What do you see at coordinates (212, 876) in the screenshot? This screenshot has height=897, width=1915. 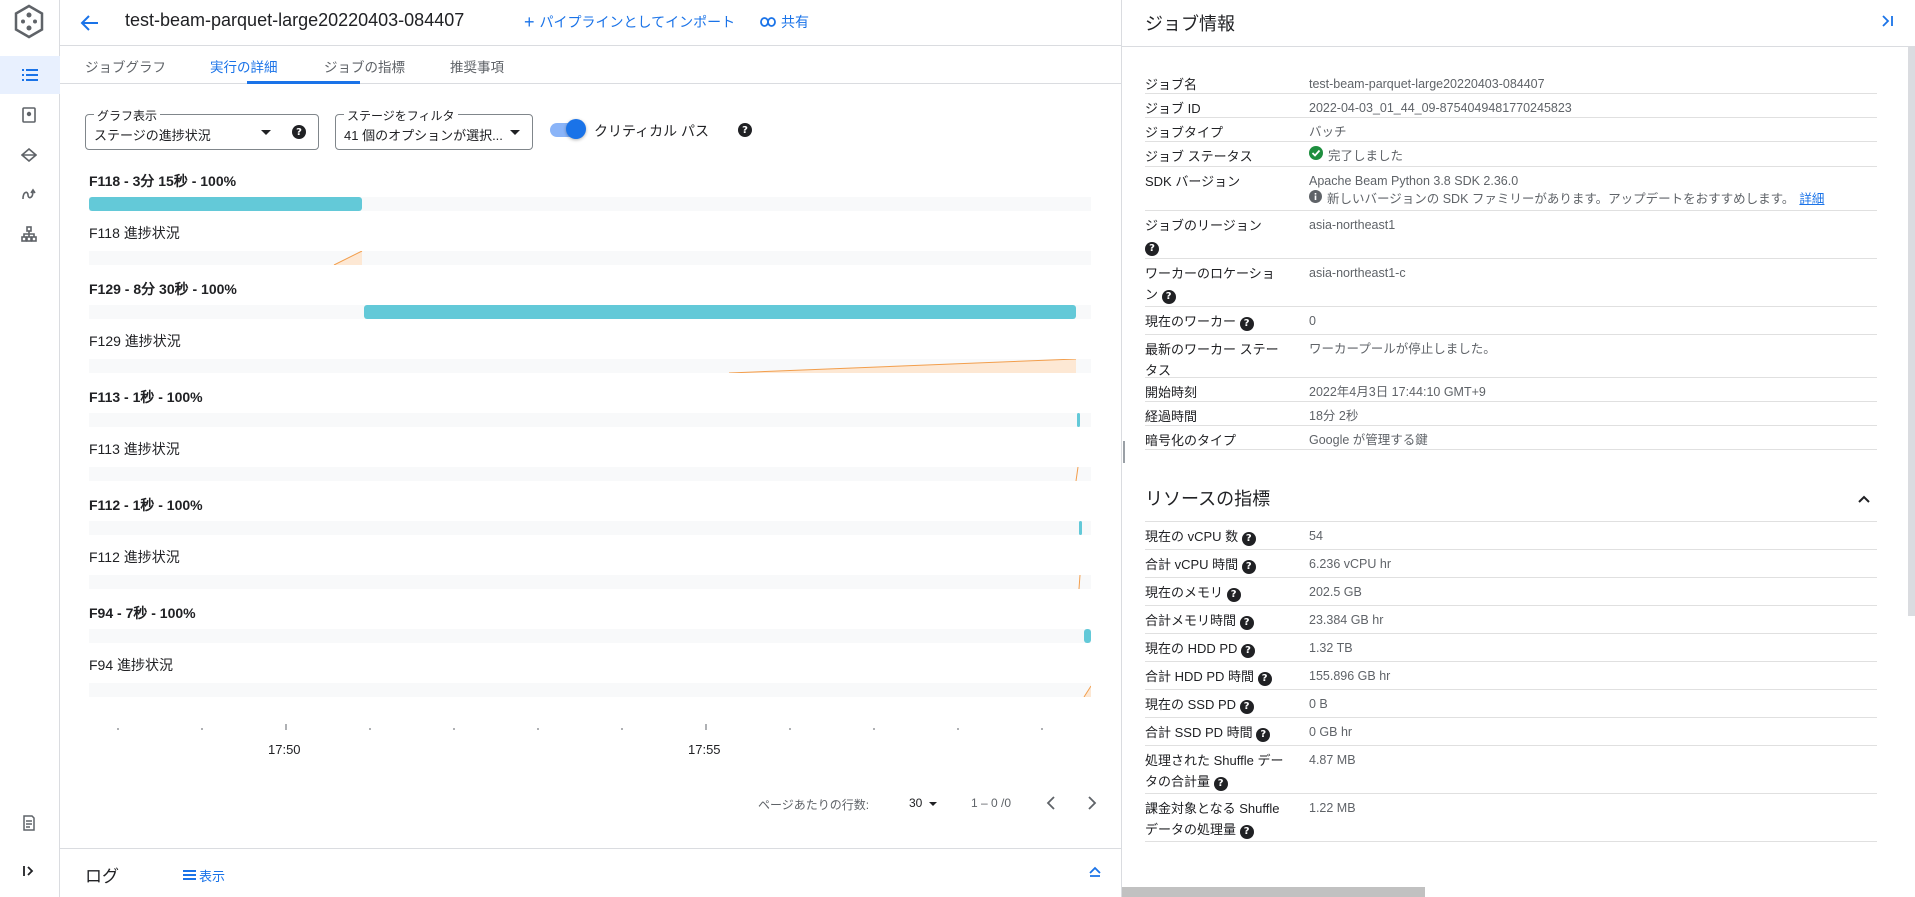 I see `log-show-label: 表示` at bounding box center [212, 876].